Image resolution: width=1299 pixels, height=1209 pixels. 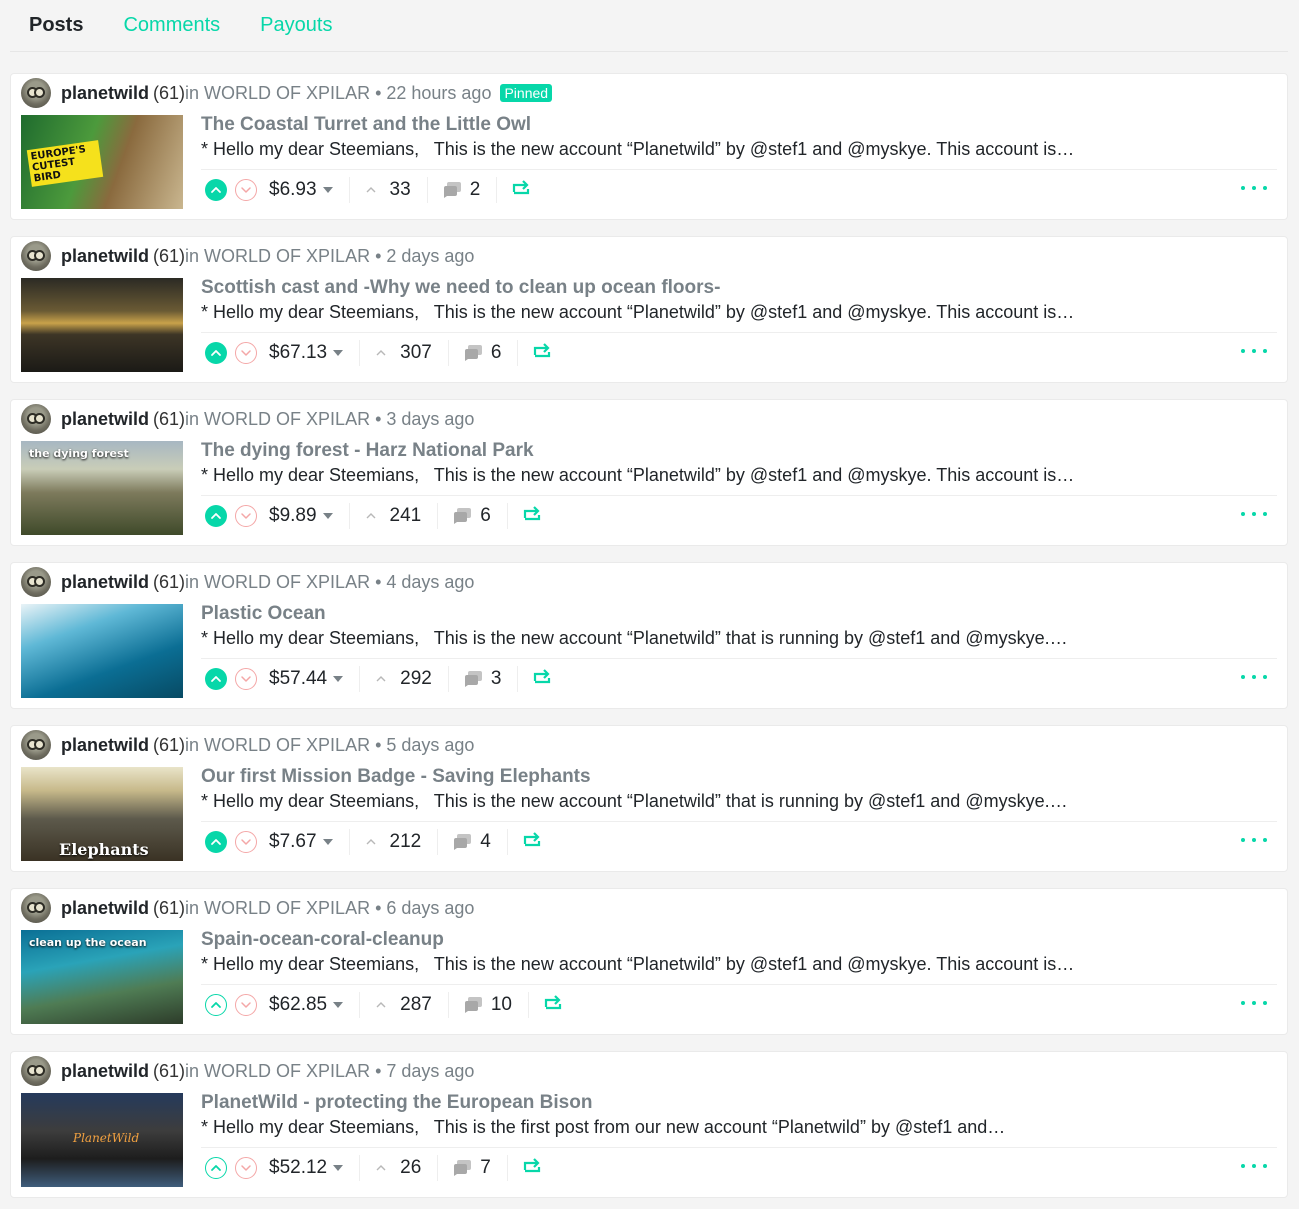 I want to click on comments-link: 7, so click(x=471, y=1168).